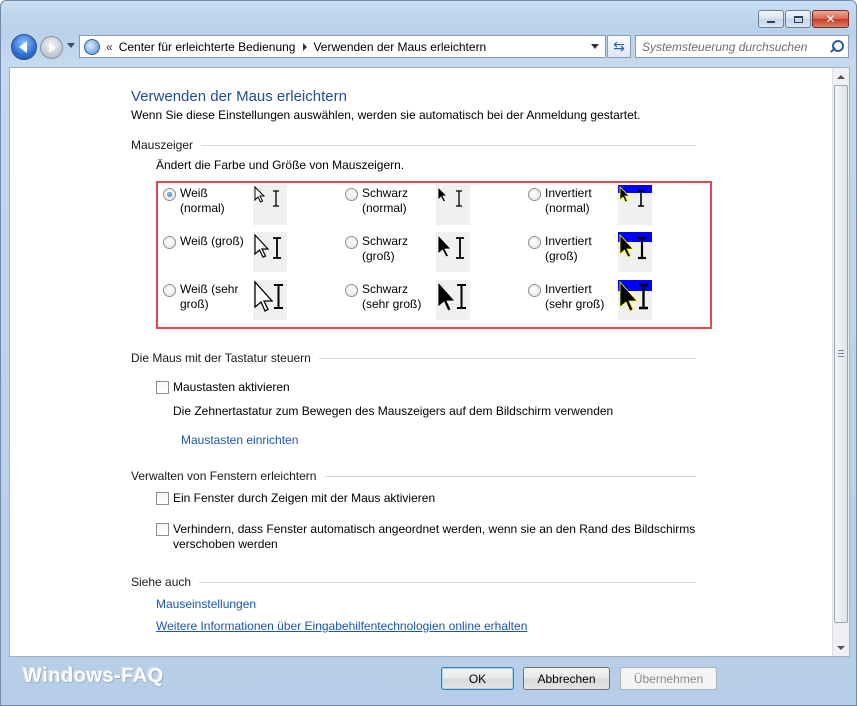  Describe the element at coordinates (305, 46) in the screenshot. I see `breadcrumb-separator-icon` at that location.